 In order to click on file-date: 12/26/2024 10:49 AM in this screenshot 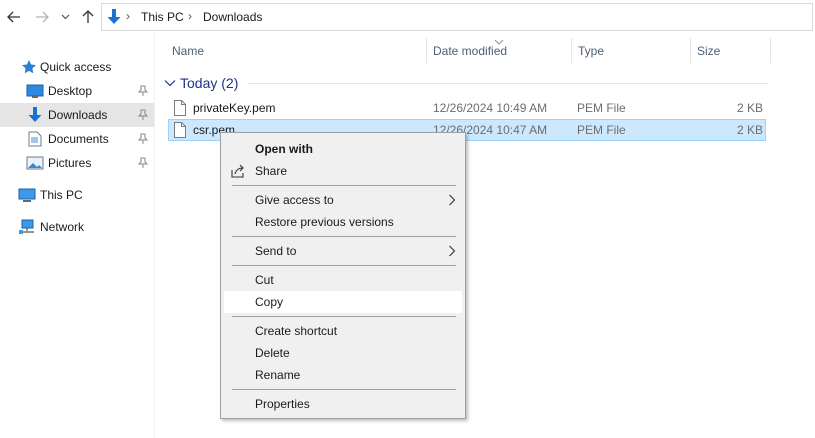, I will do `click(490, 108)`.